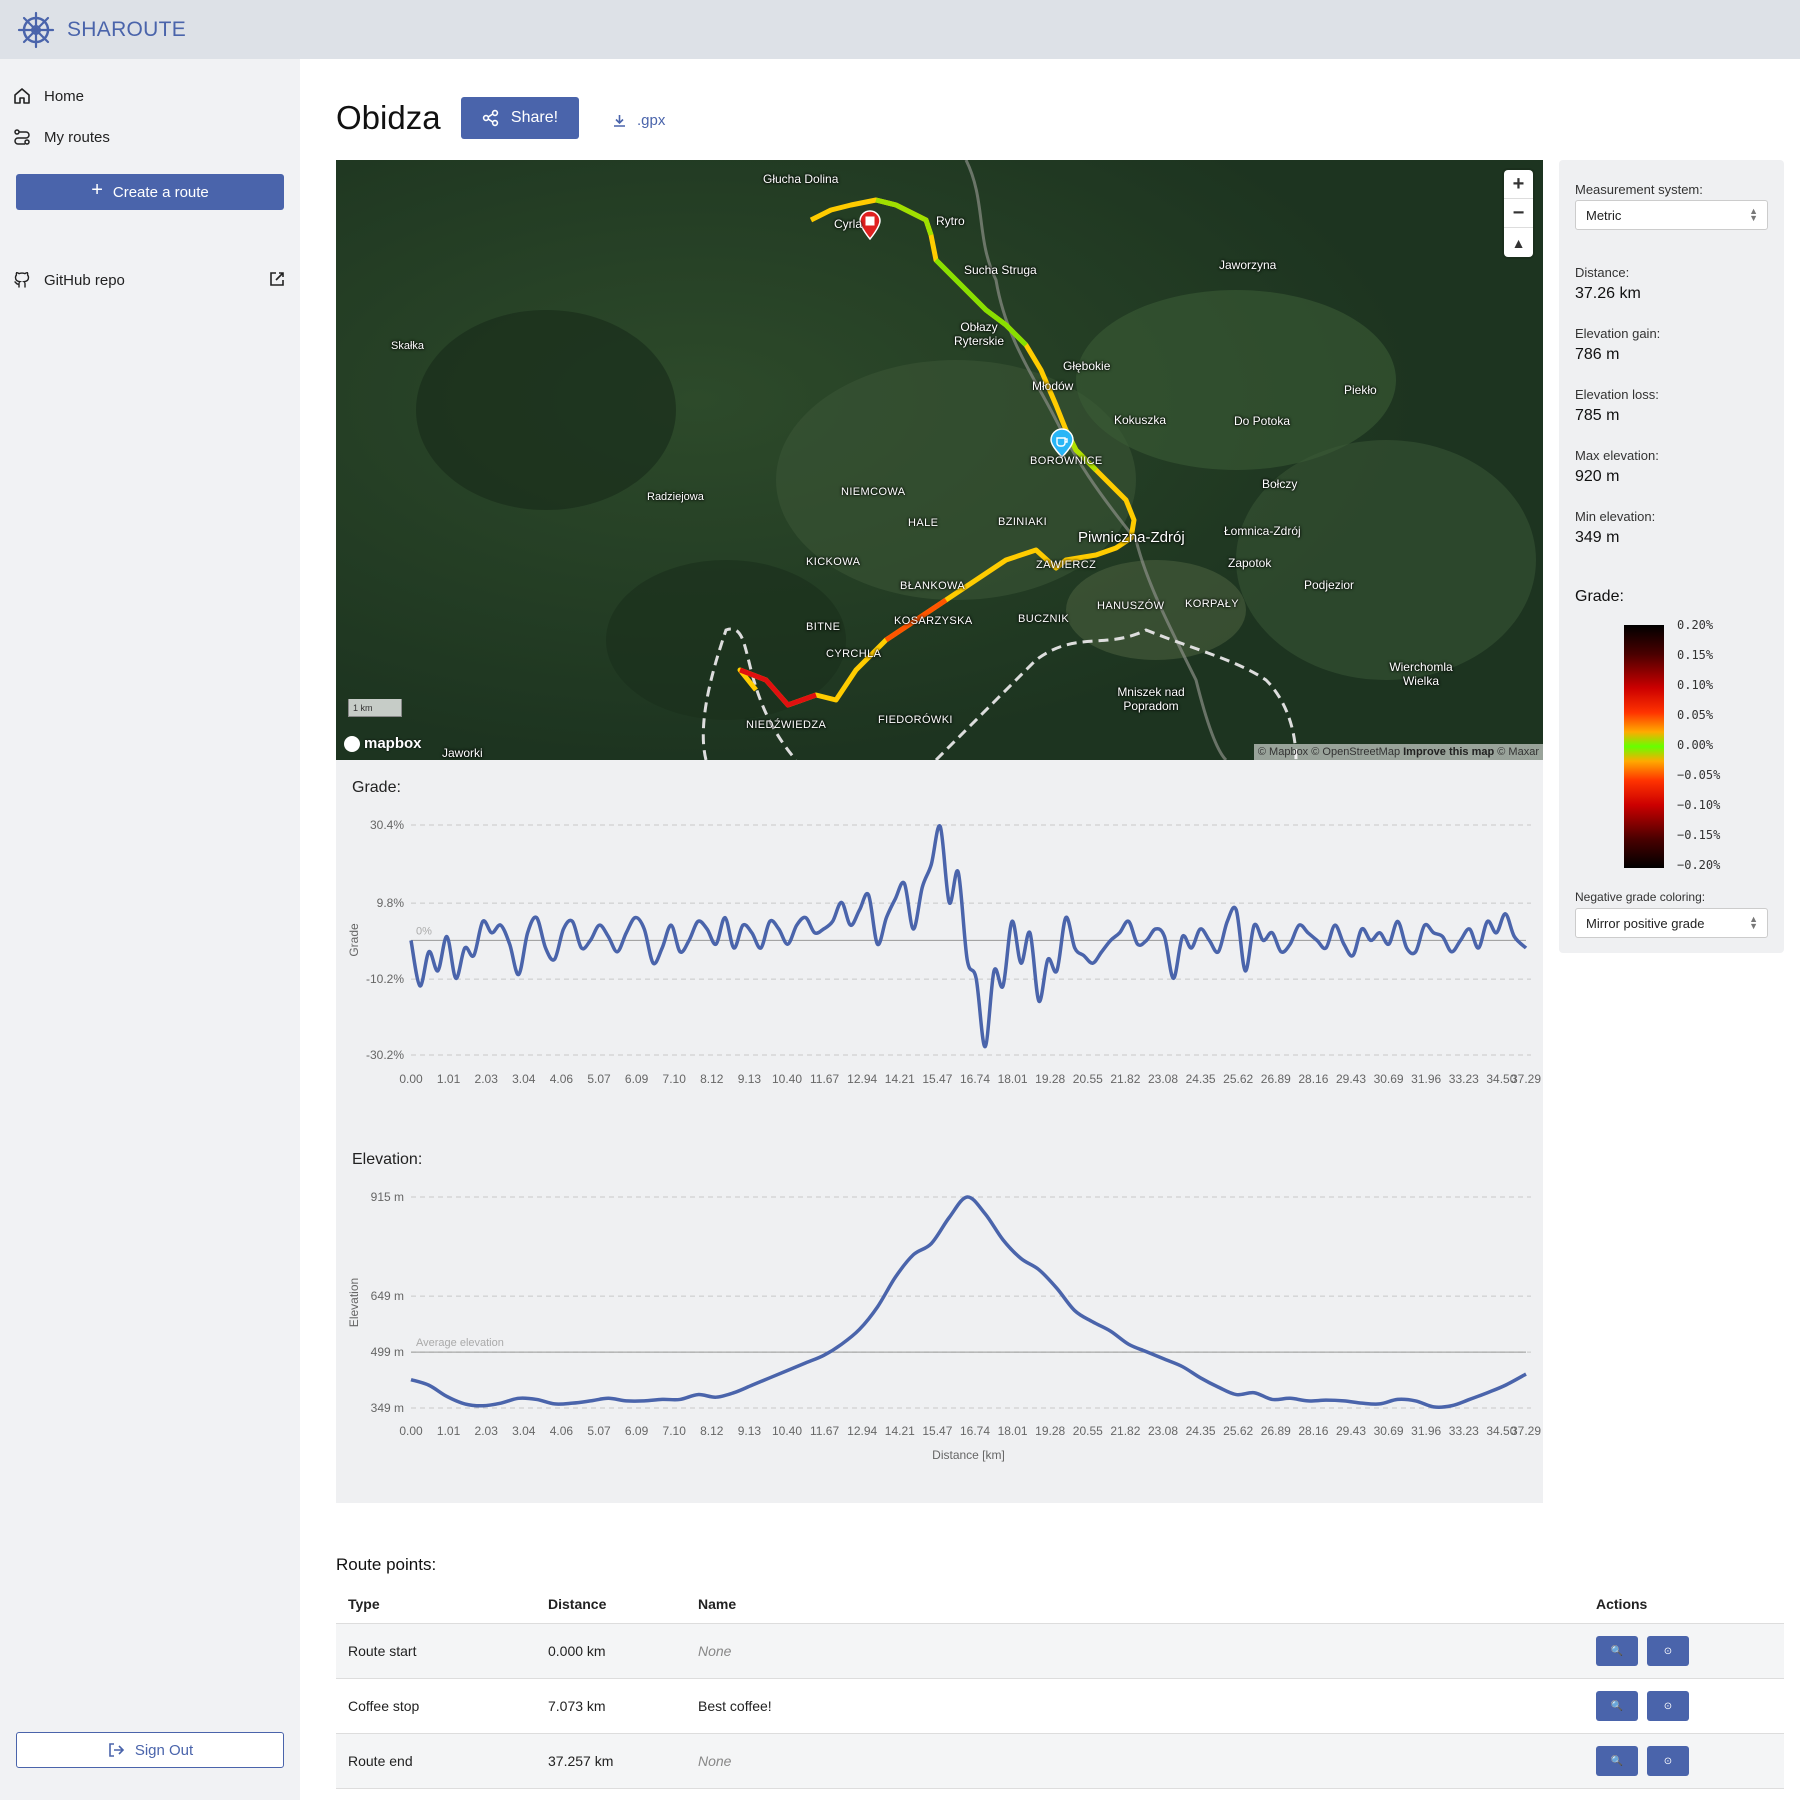  What do you see at coordinates (1518, 752) in the screenshot?
I see `attribution-maxar: © Maxar` at bounding box center [1518, 752].